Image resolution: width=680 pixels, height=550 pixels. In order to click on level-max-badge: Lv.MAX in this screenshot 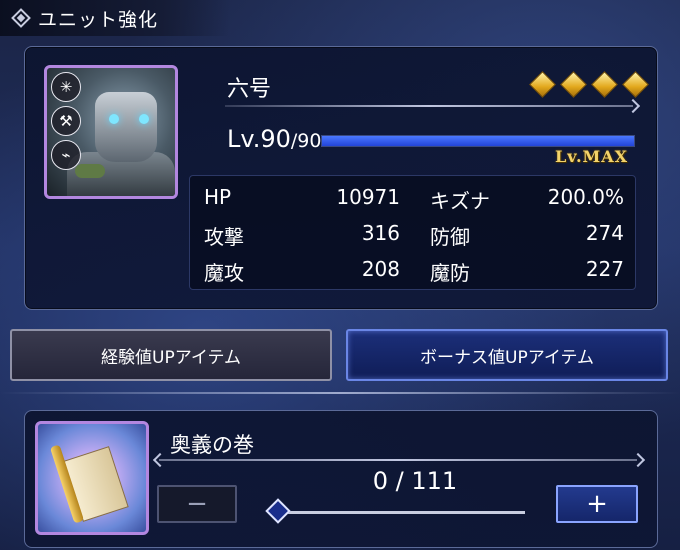, I will do `click(592, 156)`.